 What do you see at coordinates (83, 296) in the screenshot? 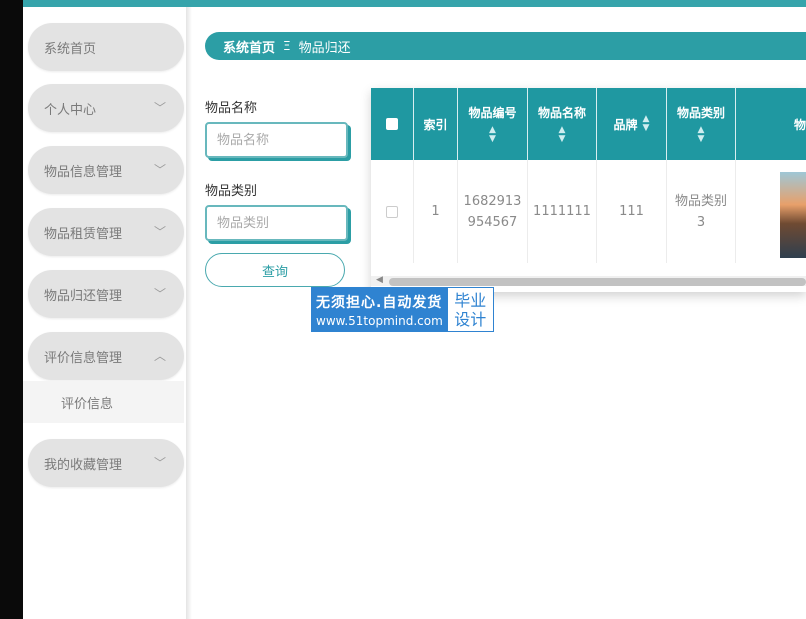
I see `sidebar-item-label: 物品归还管理` at bounding box center [83, 296].